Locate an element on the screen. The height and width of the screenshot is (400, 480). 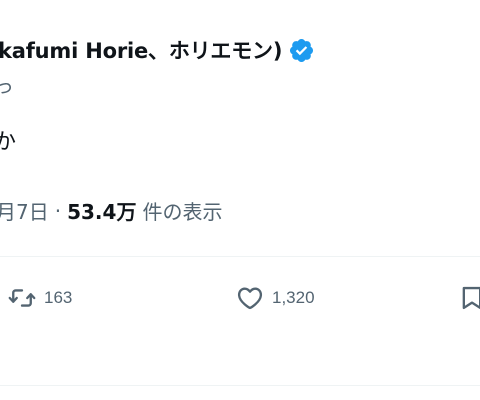
like-button: 1,320 is located at coordinates (275, 298).